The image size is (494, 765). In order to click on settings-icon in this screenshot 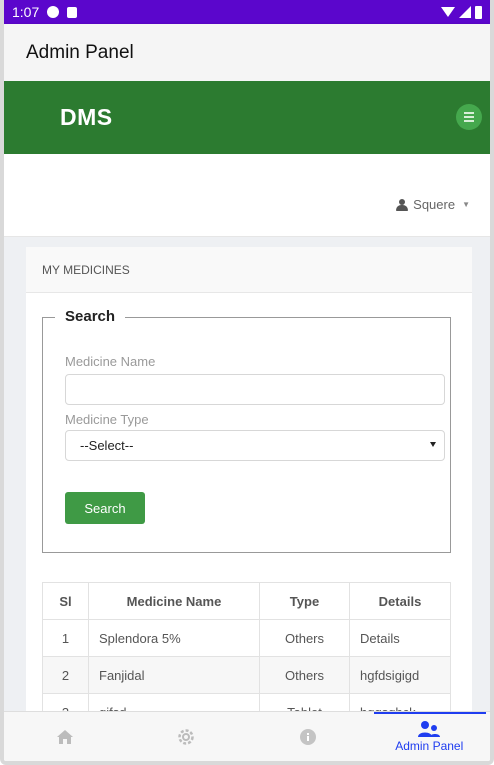, I will do `click(186, 736)`.